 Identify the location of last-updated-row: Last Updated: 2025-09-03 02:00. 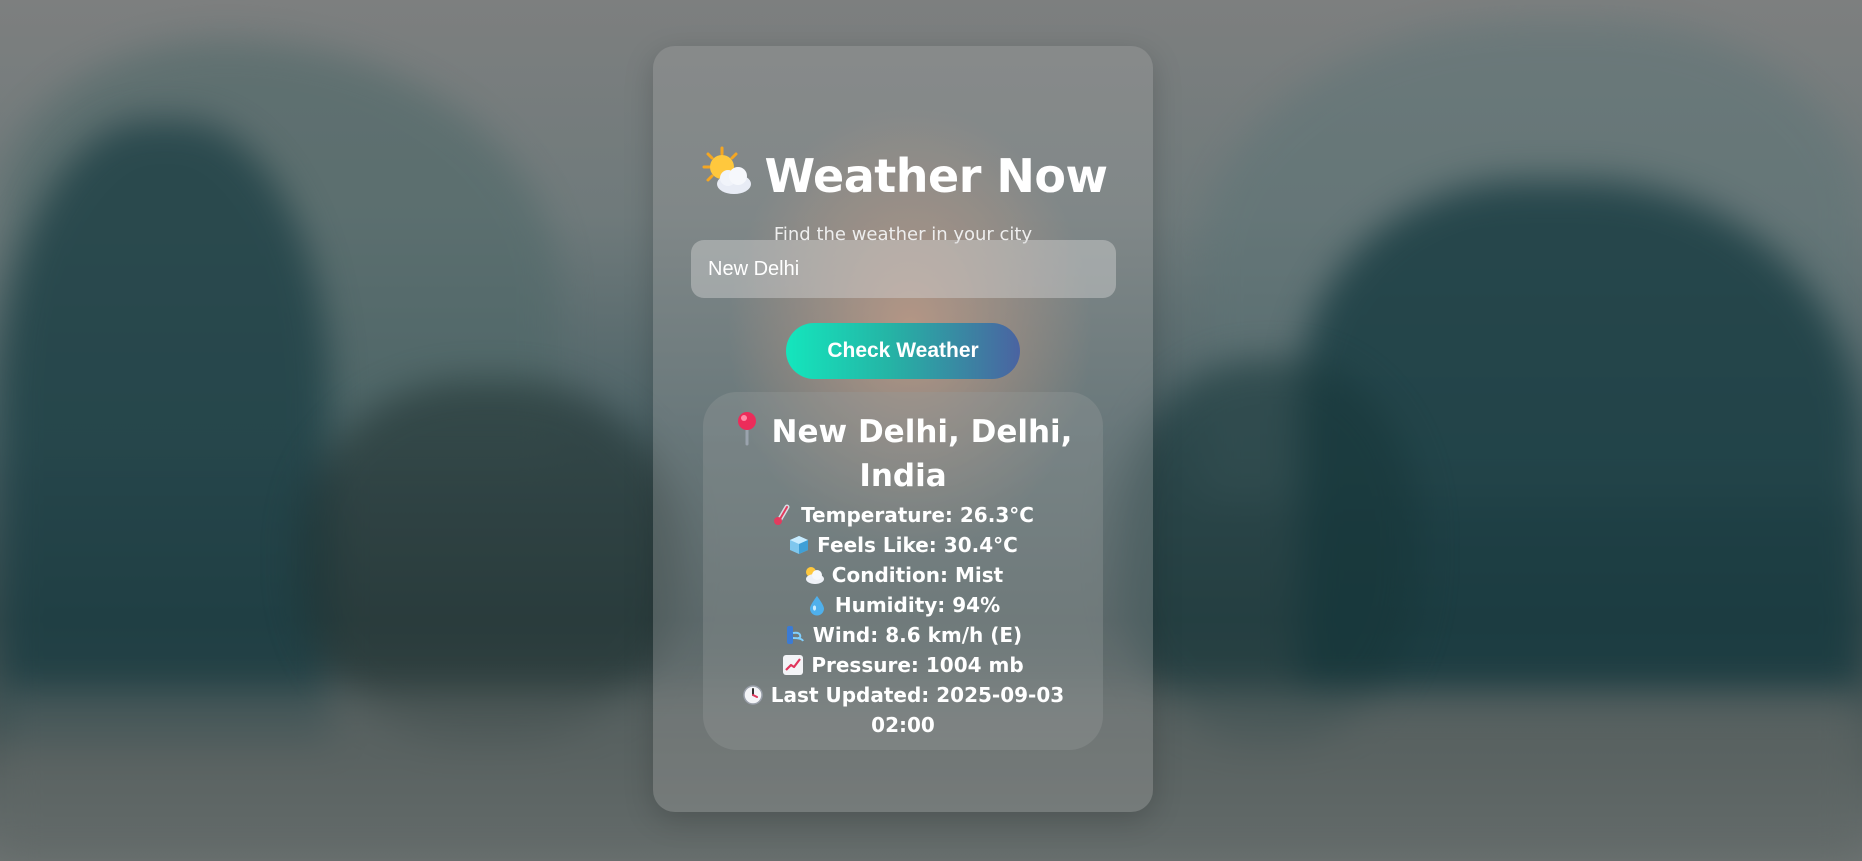
(903, 710).